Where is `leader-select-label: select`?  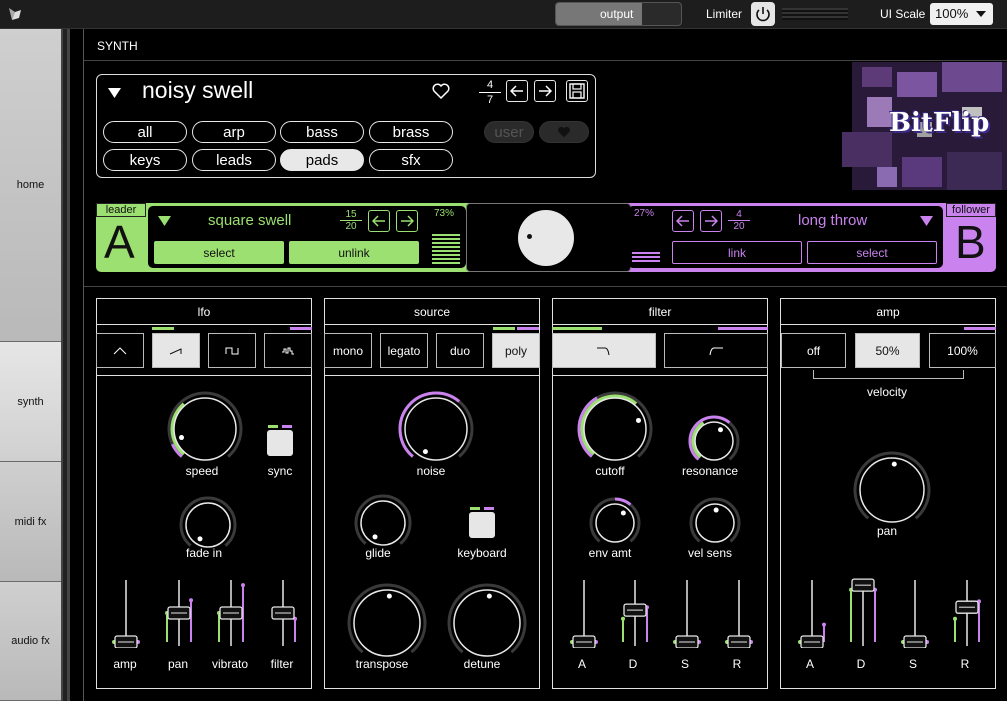
leader-select-label: select is located at coordinates (219, 252).